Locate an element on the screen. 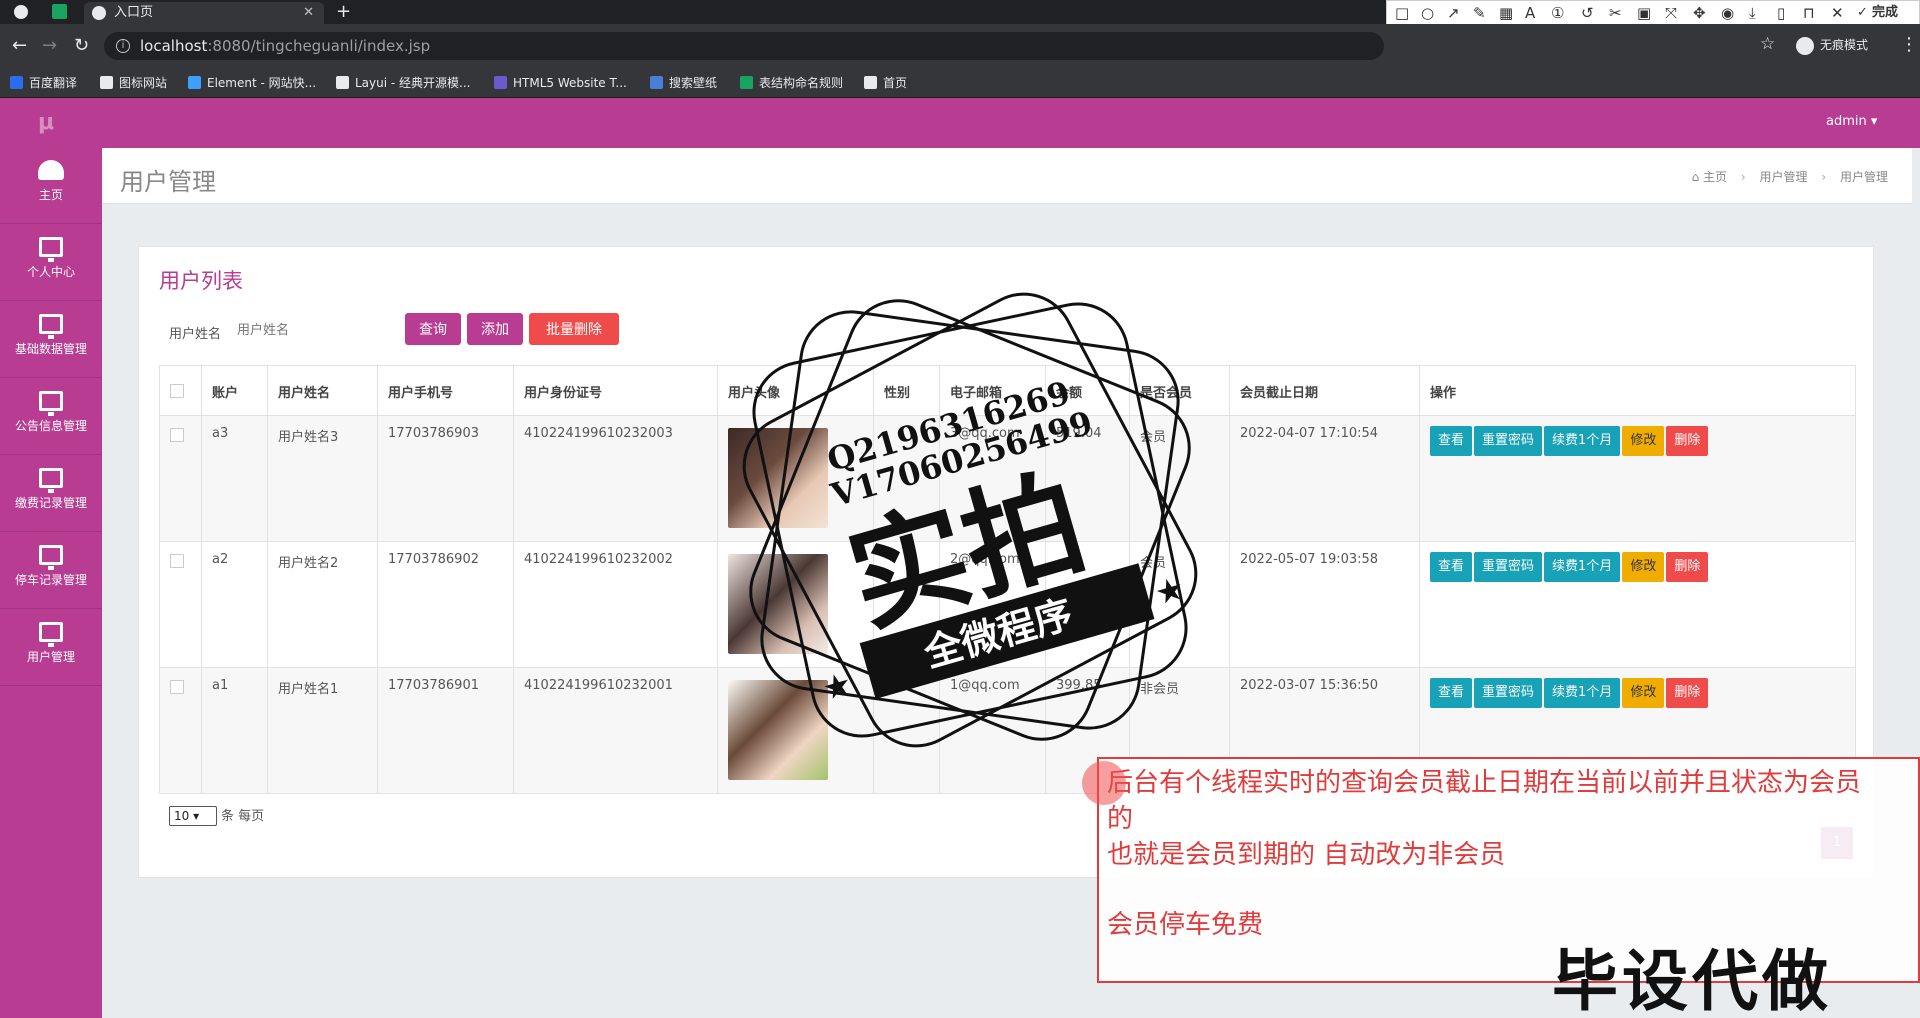 This screenshot has width=1920, height=1018. bookmark-tool-icon: ⊓ is located at coordinates (1809, 13).